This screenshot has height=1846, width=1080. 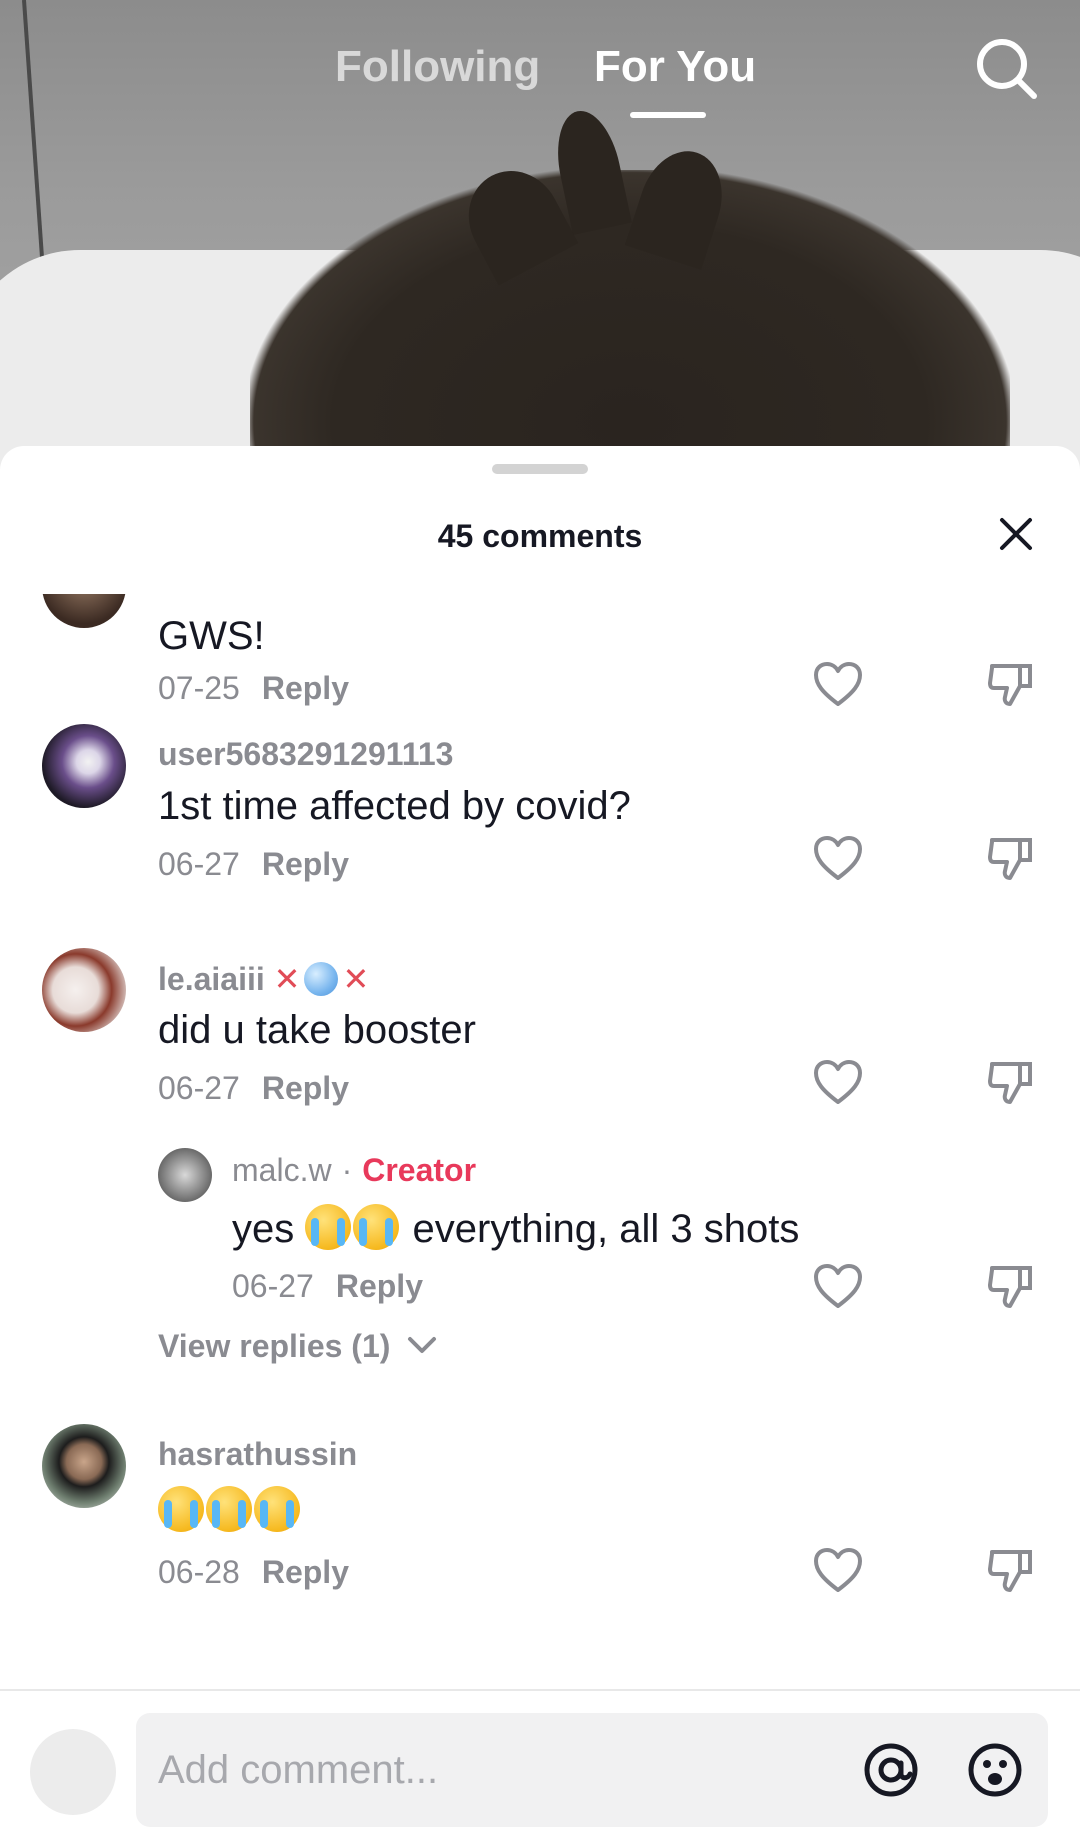 I want to click on view-replies-button: View replies (1), so click(x=297, y=1346).